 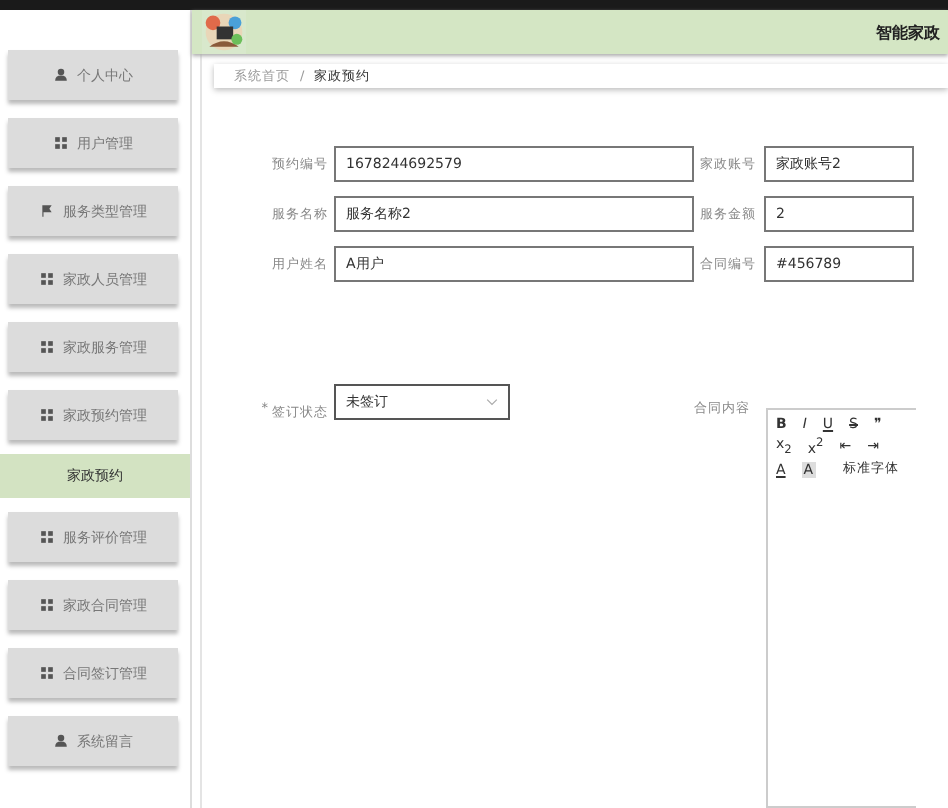 I want to click on caret-icon, so click(x=492, y=402).